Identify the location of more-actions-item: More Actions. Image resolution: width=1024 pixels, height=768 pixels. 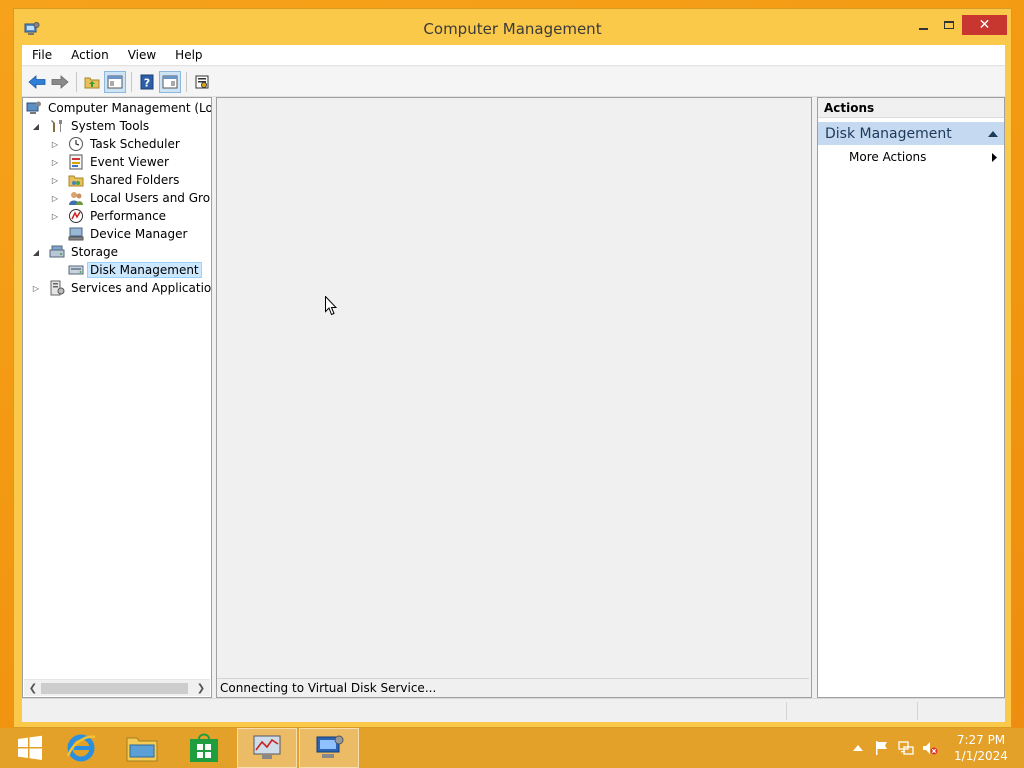
(911, 157).